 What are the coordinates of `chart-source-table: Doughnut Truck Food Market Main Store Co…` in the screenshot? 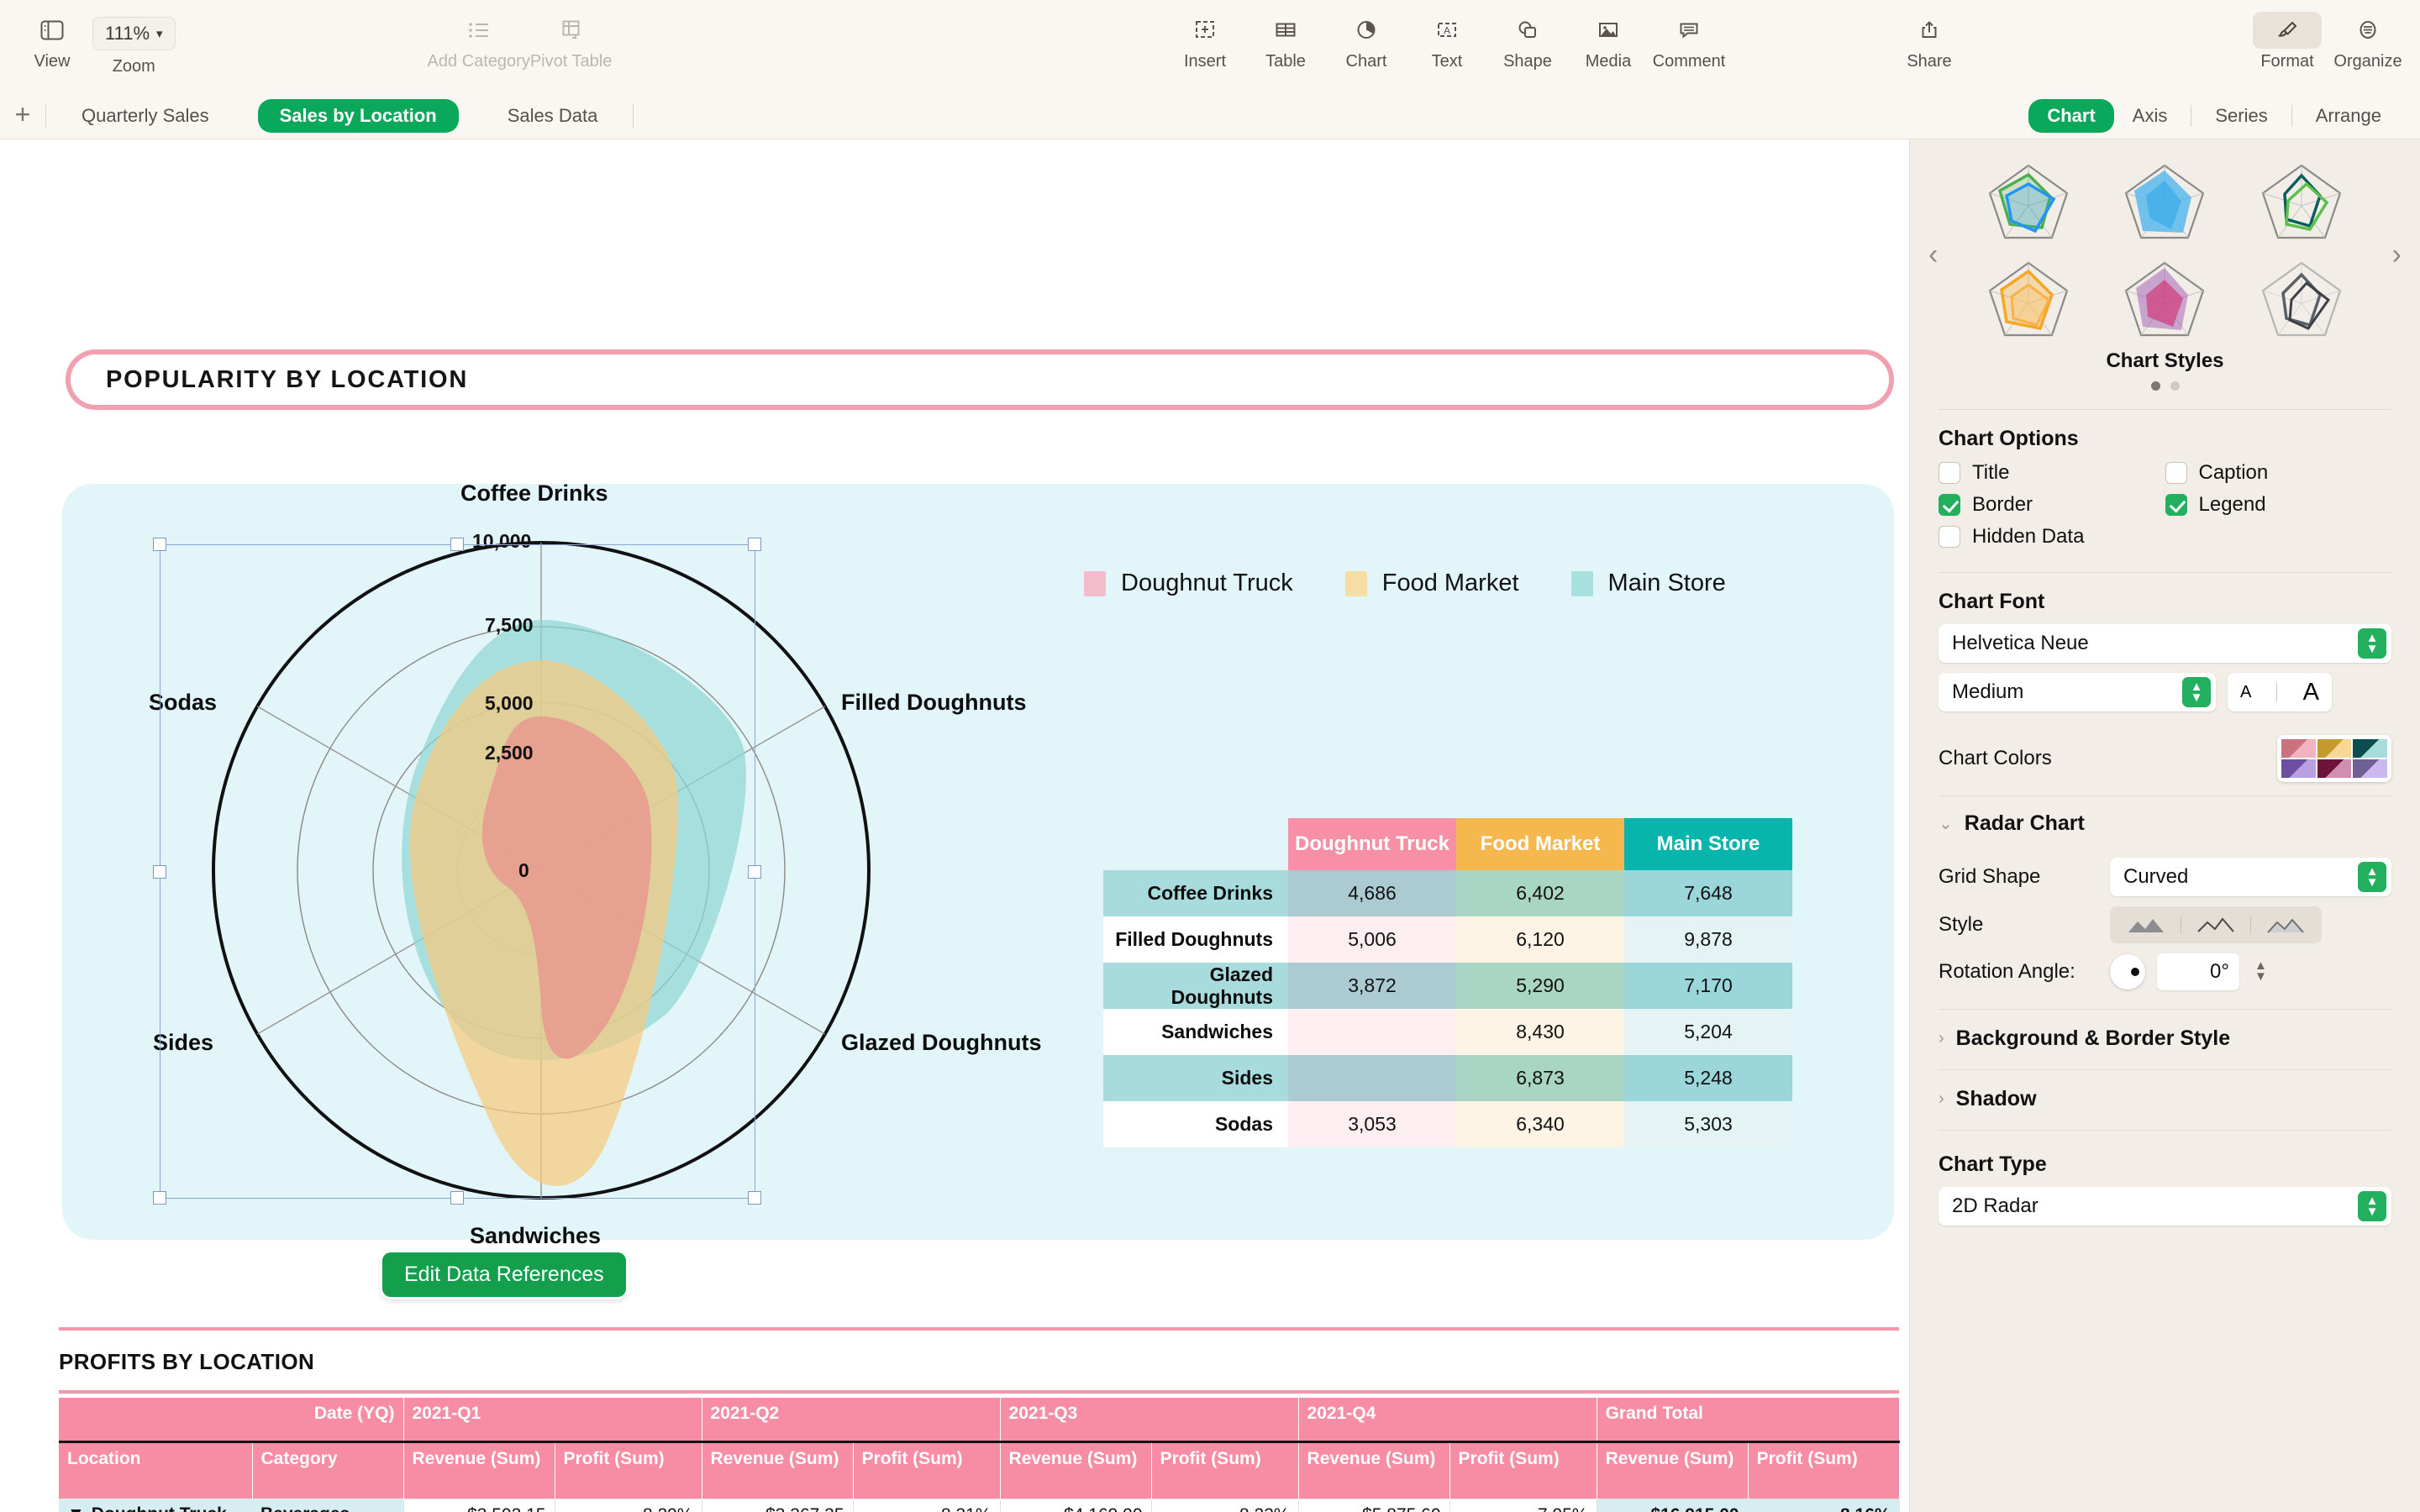 It's located at (1447, 982).